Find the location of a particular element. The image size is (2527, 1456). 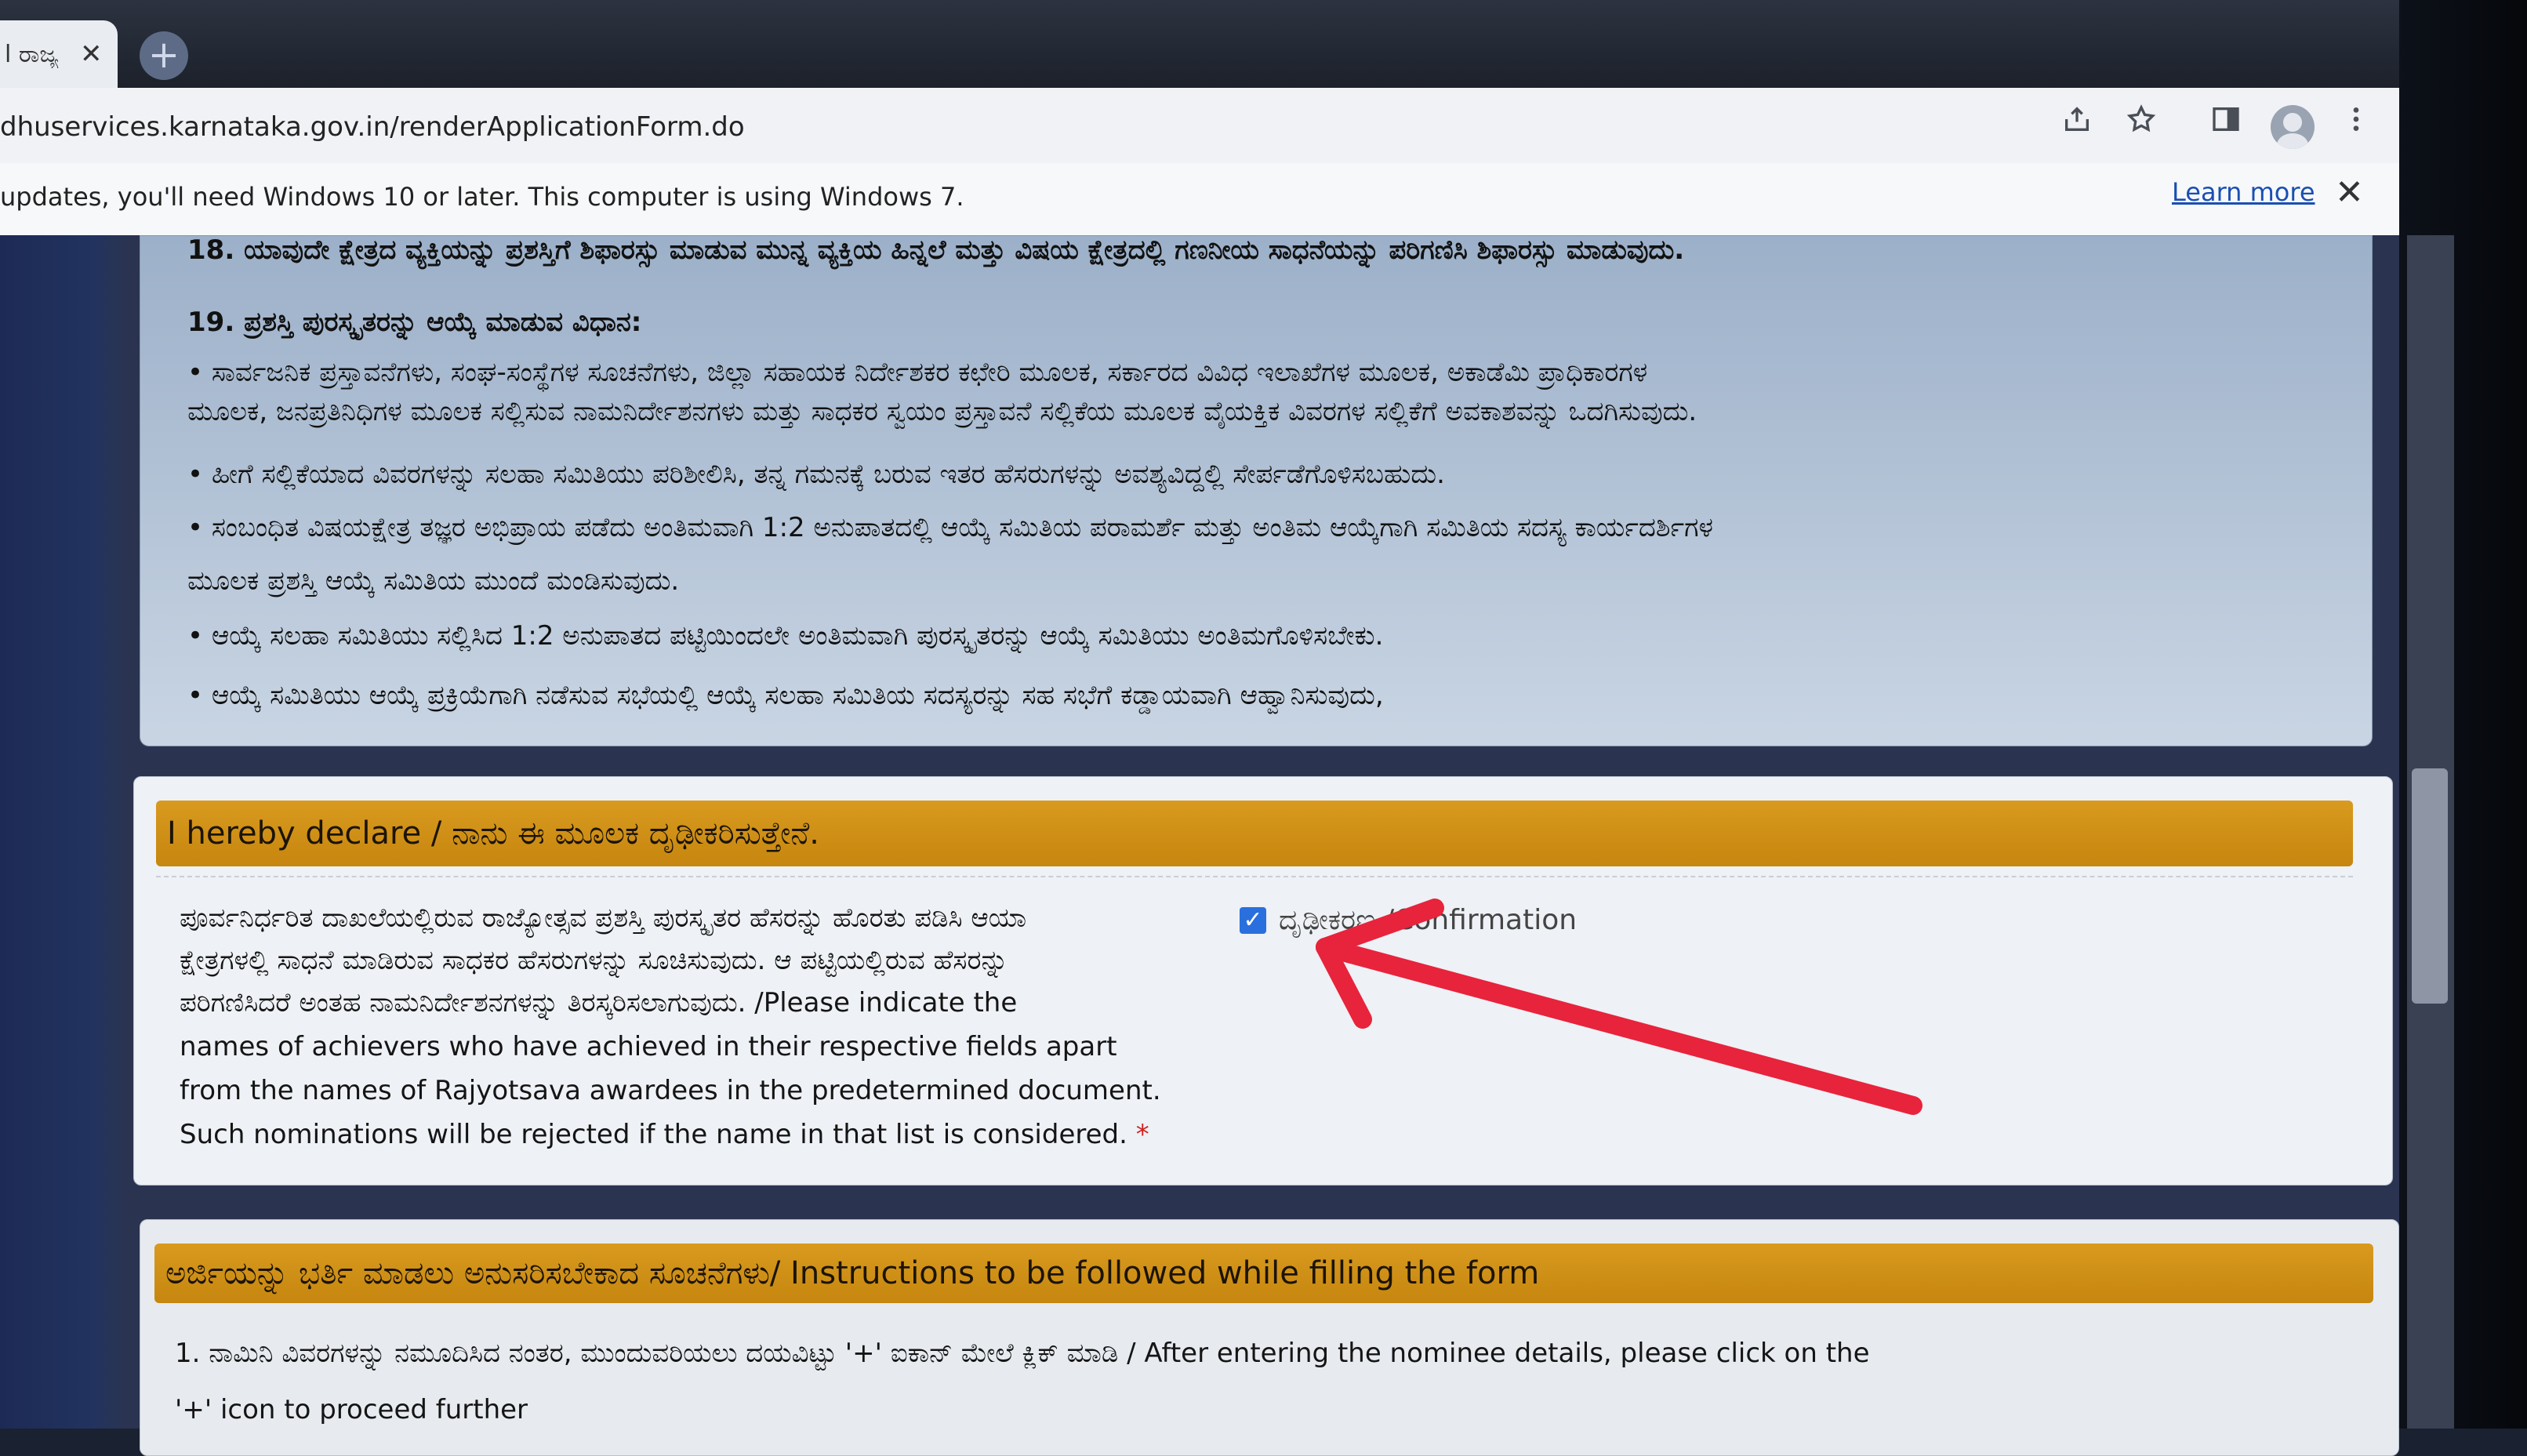

red-arrow-annotation is located at coordinates (1619, 1007).